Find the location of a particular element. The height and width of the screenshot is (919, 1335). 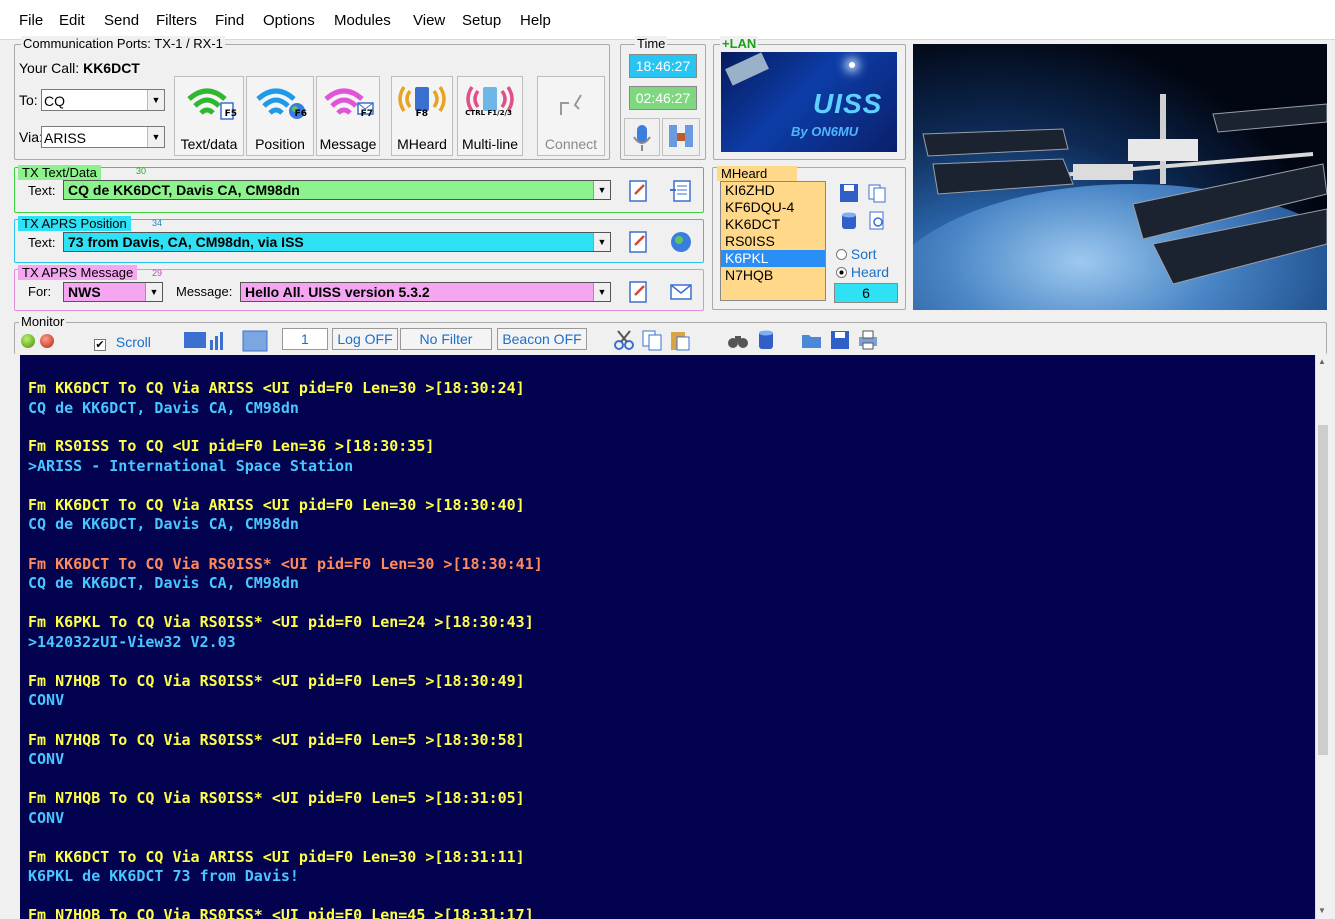

edit-position-button is located at coordinates (639, 242).